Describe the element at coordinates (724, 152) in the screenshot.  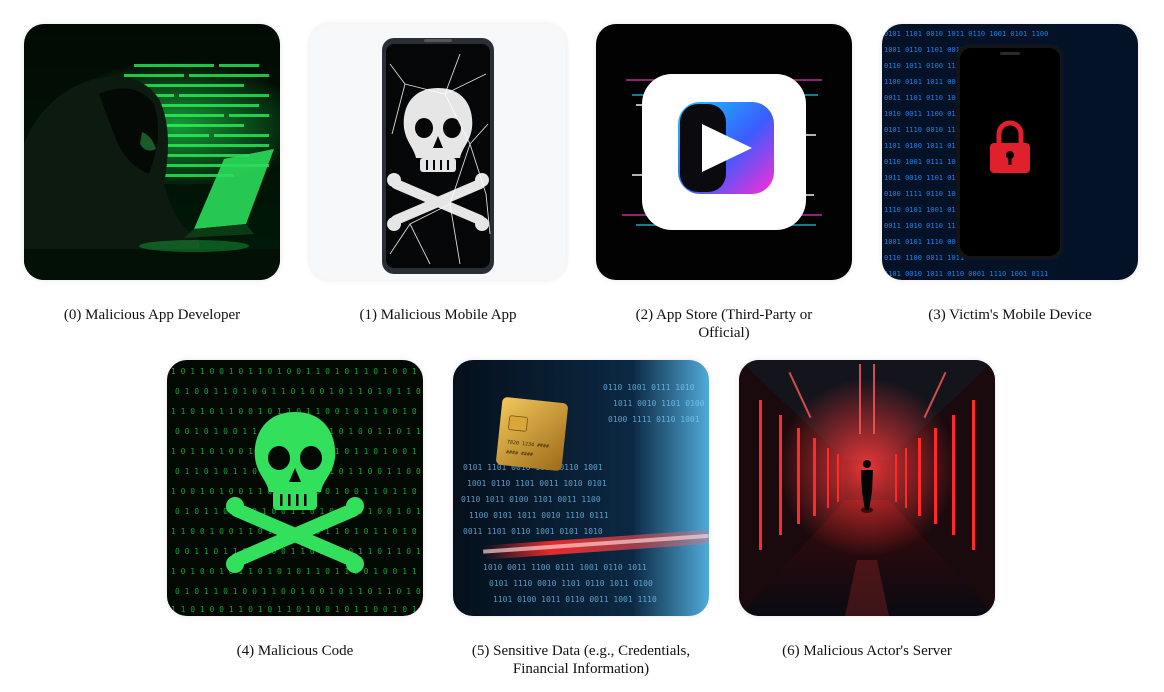
I see `app-store-play-icon` at that location.